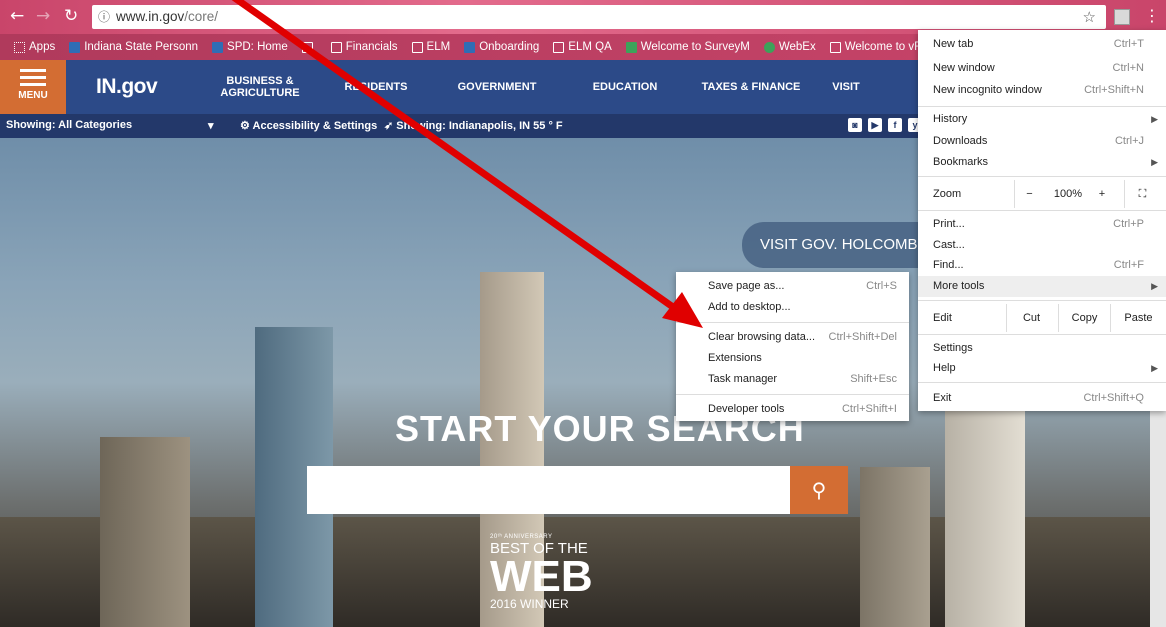 The width and height of the screenshot is (1166, 627). Describe the element at coordinates (211, 125) in the screenshot. I see `chevron-down-icon: ▾` at that location.